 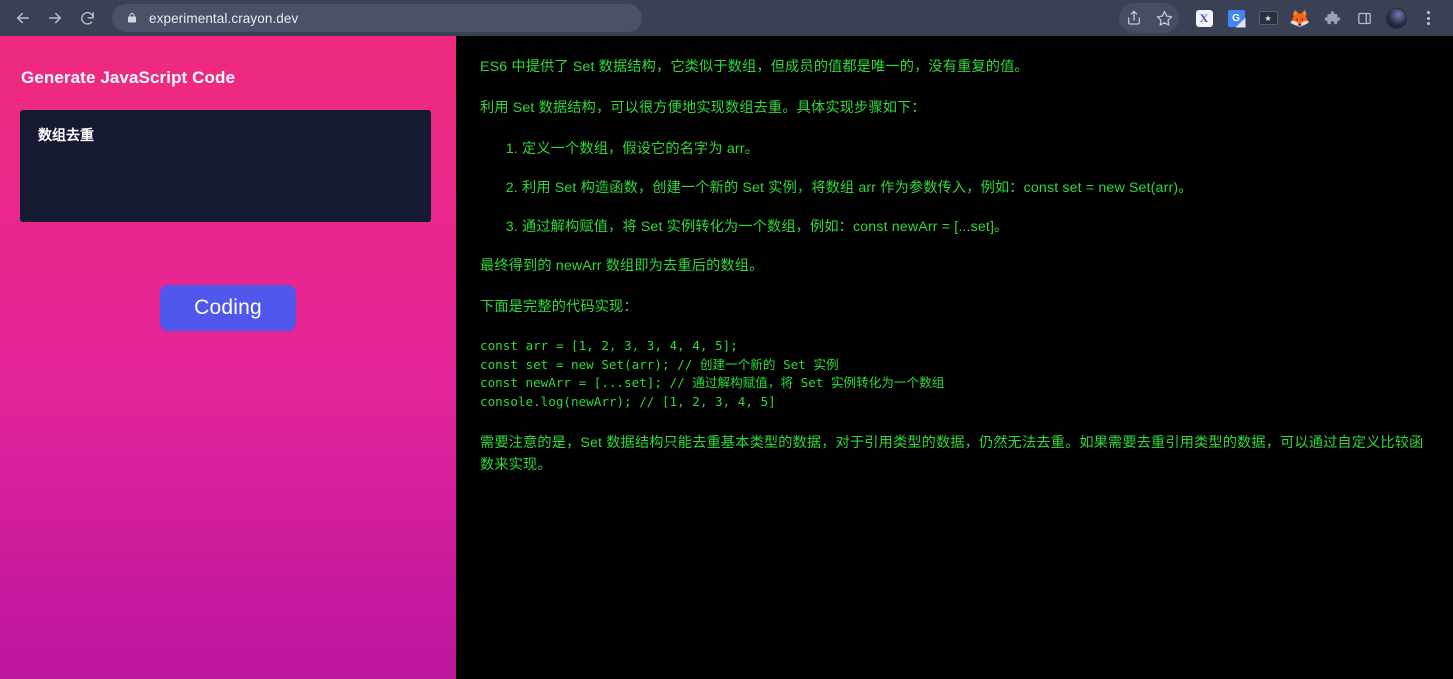 I want to click on firefox-extension-icon: 🦊, so click(x=1300, y=18).